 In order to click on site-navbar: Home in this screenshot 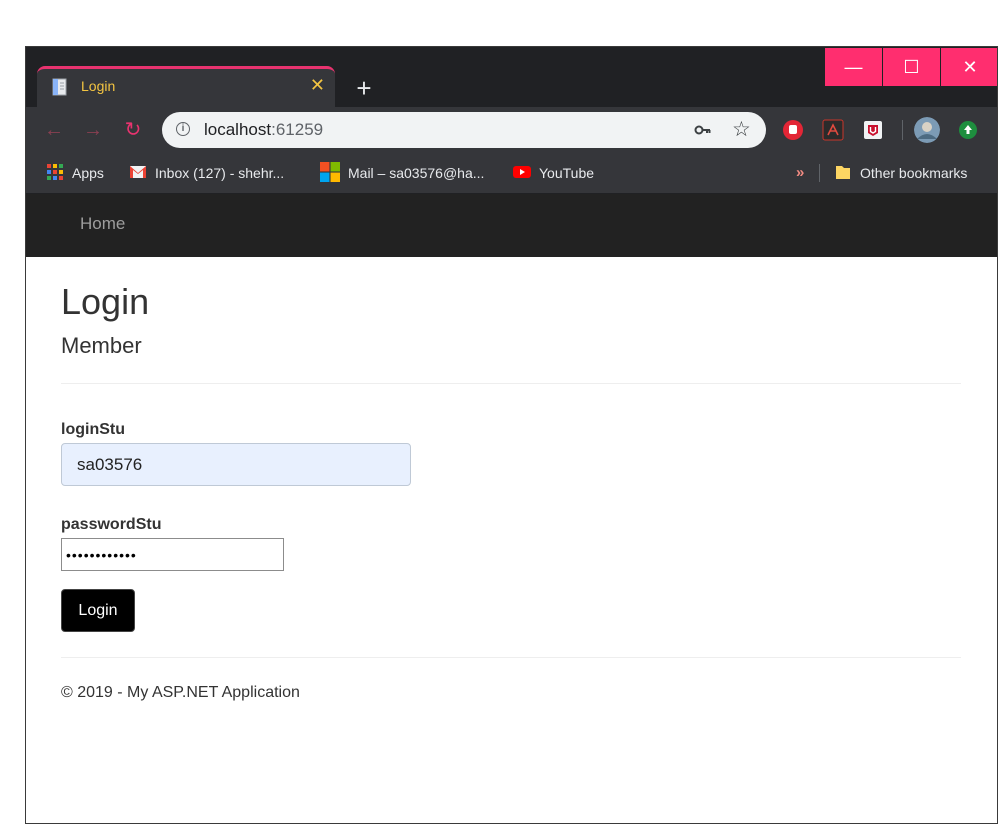, I will do `click(511, 225)`.